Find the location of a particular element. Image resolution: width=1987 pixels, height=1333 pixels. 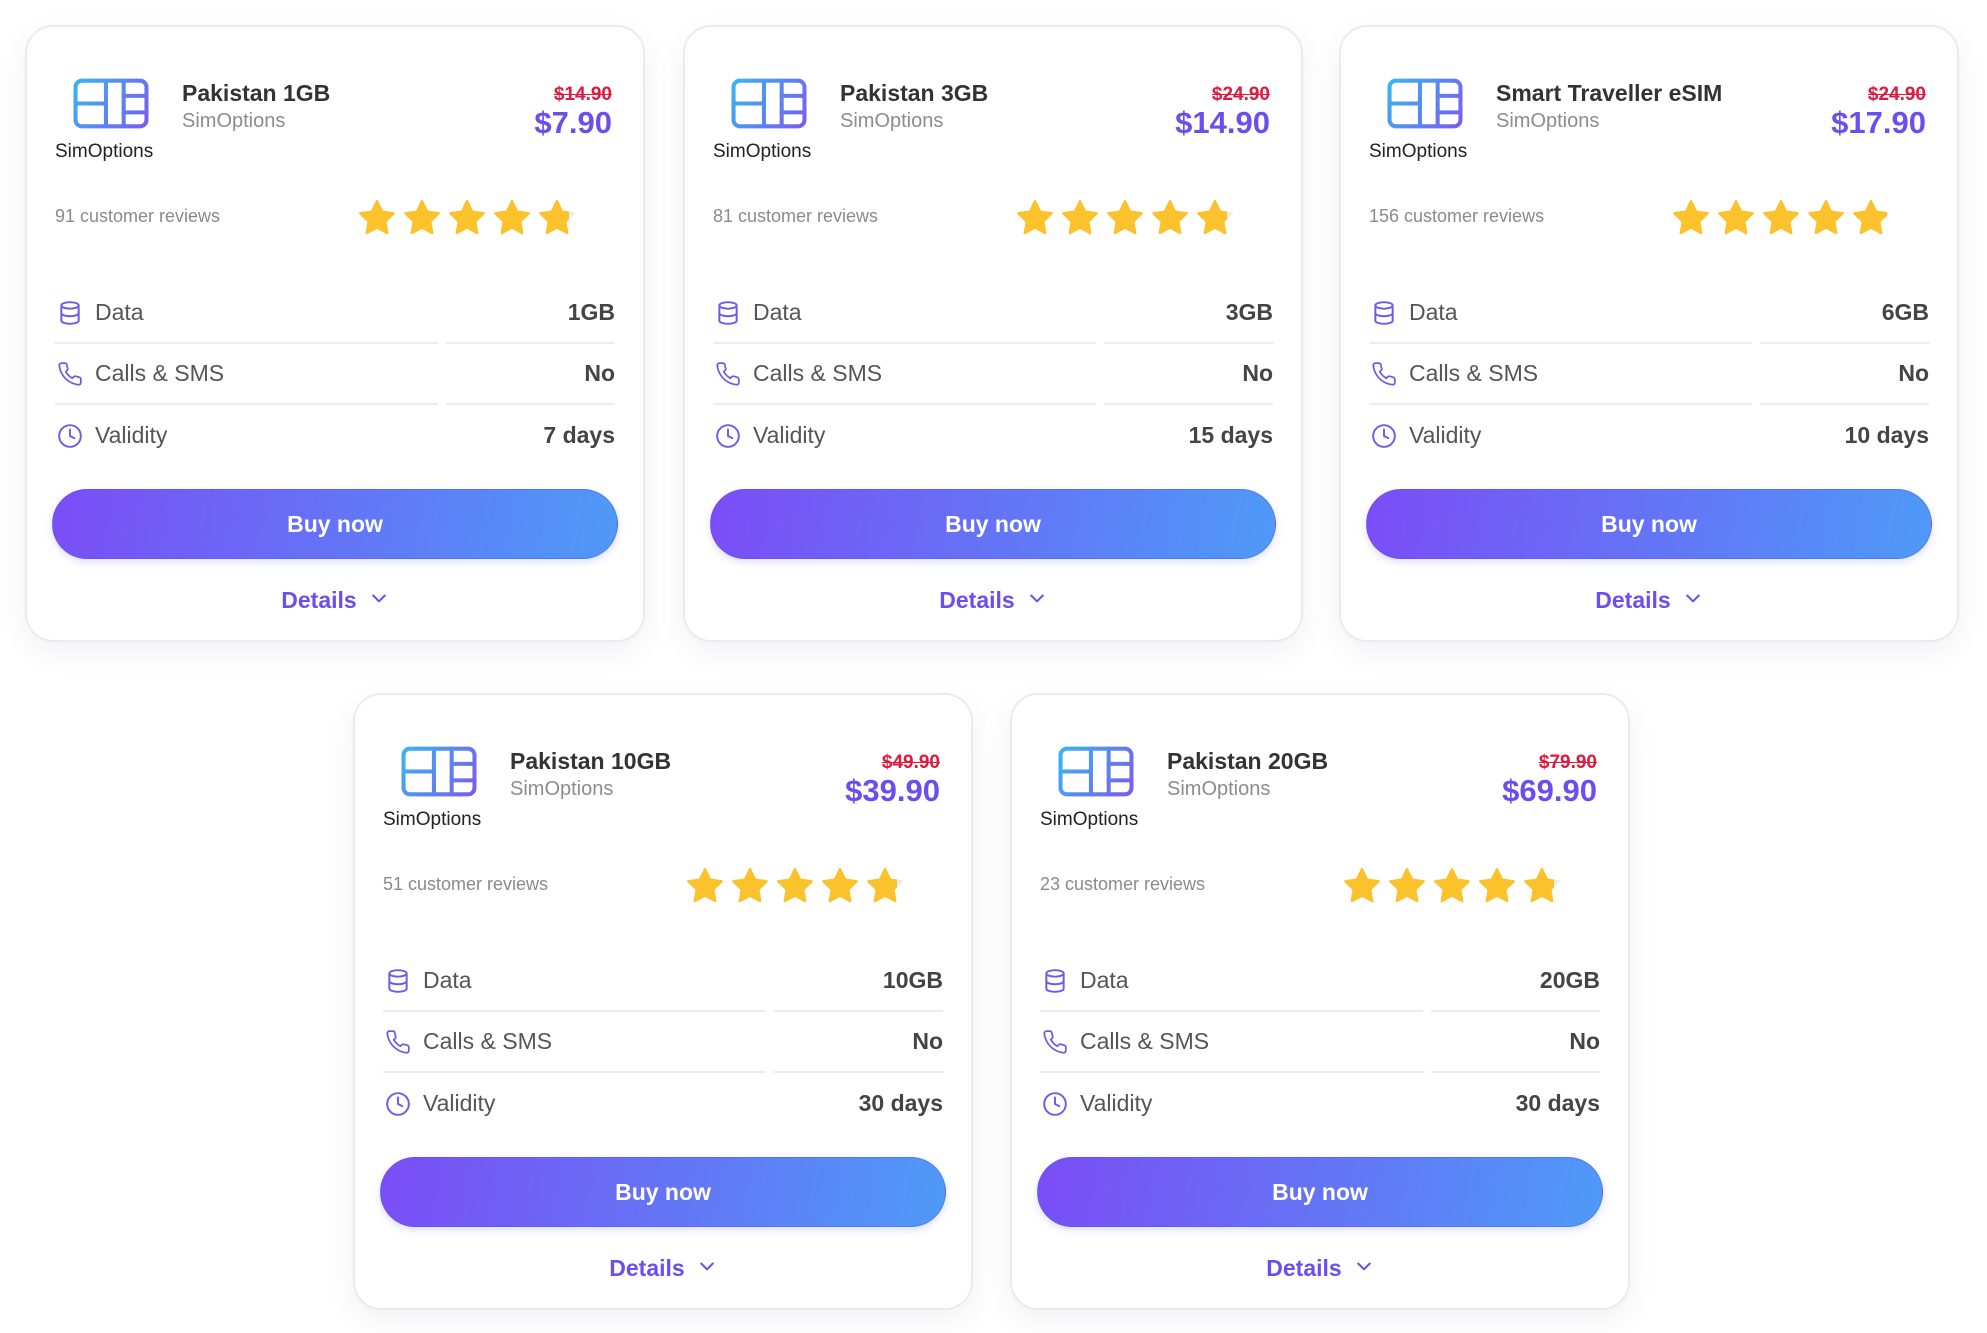

original-price: $79.90 is located at coordinates (1567, 762).